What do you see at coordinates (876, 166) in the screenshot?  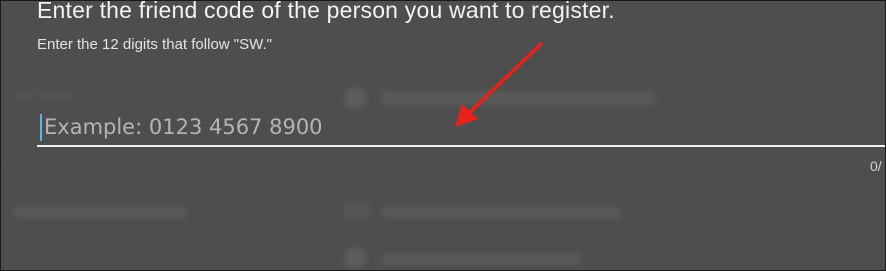 I see `character-counter: 0/` at bounding box center [876, 166].